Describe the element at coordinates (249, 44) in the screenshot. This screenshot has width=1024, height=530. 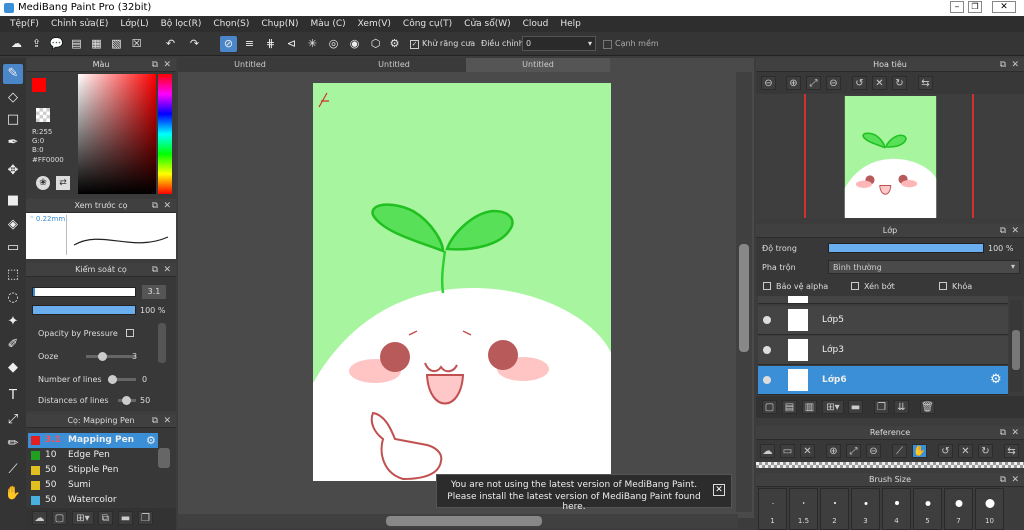
I see `parallel-snap-icon: ≡` at that location.